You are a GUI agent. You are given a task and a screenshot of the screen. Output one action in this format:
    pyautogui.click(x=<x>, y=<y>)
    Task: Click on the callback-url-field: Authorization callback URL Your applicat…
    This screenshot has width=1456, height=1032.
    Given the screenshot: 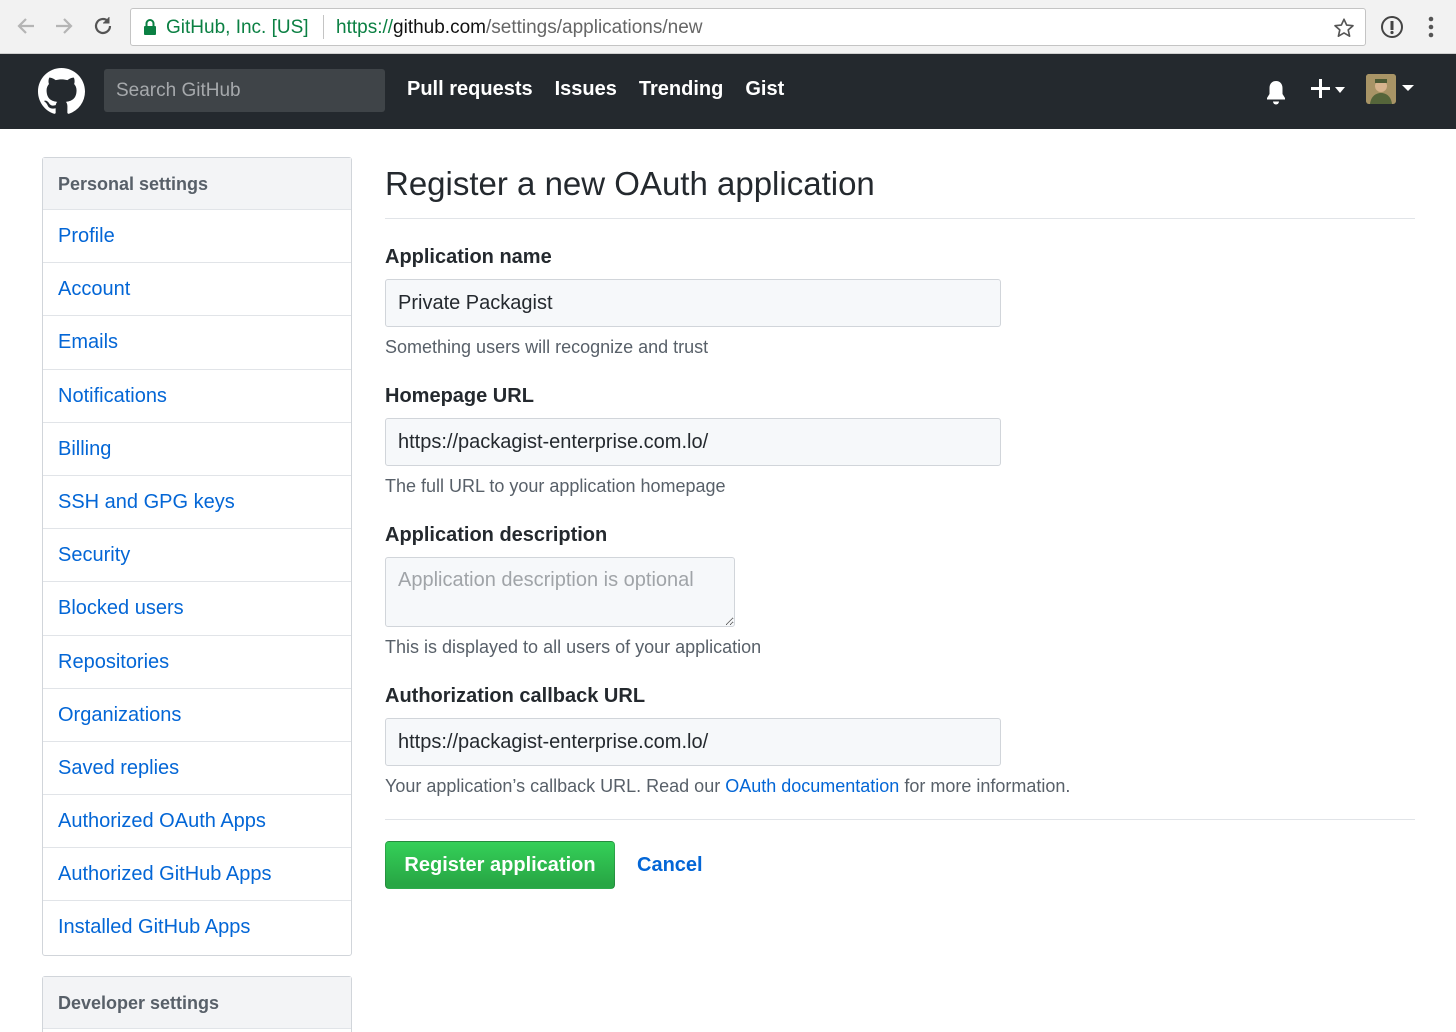 What is the action you would take?
    pyautogui.click(x=727, y=741)
    